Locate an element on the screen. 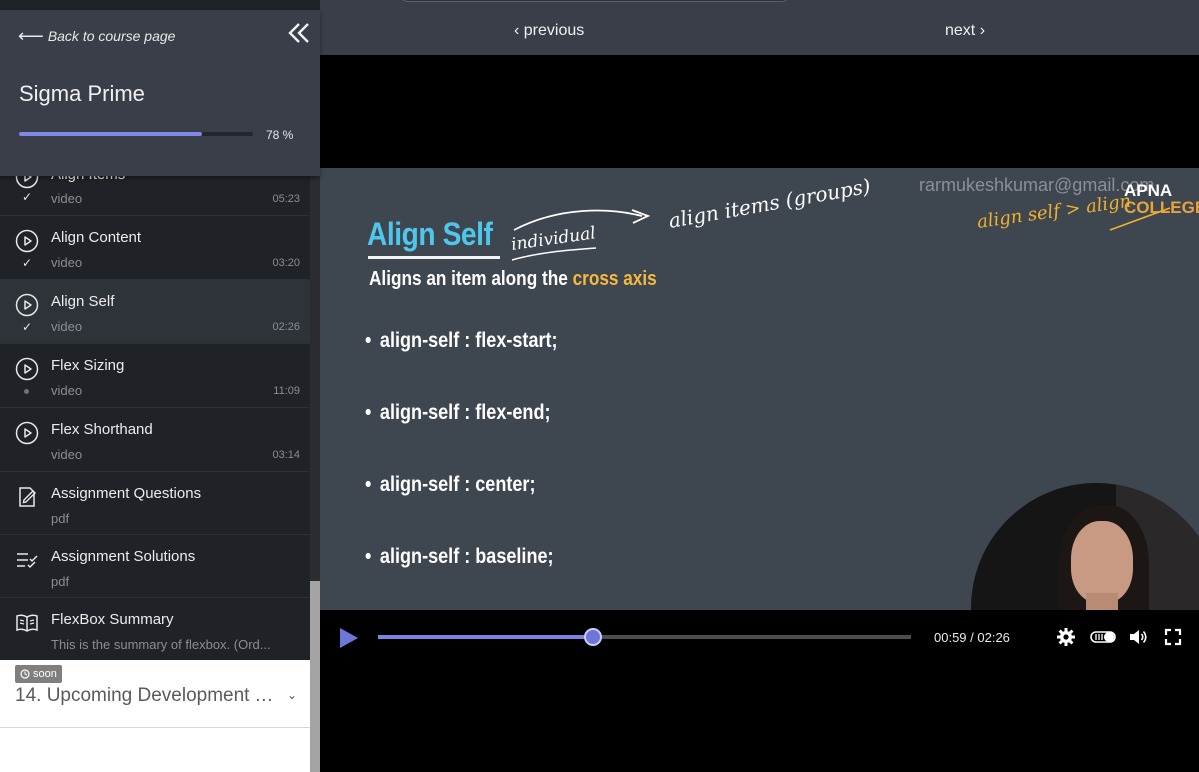 The height and width of the screenshot is (772, 1199). lesson-title: Assignment Solutions is located at coordinates (123, 556).